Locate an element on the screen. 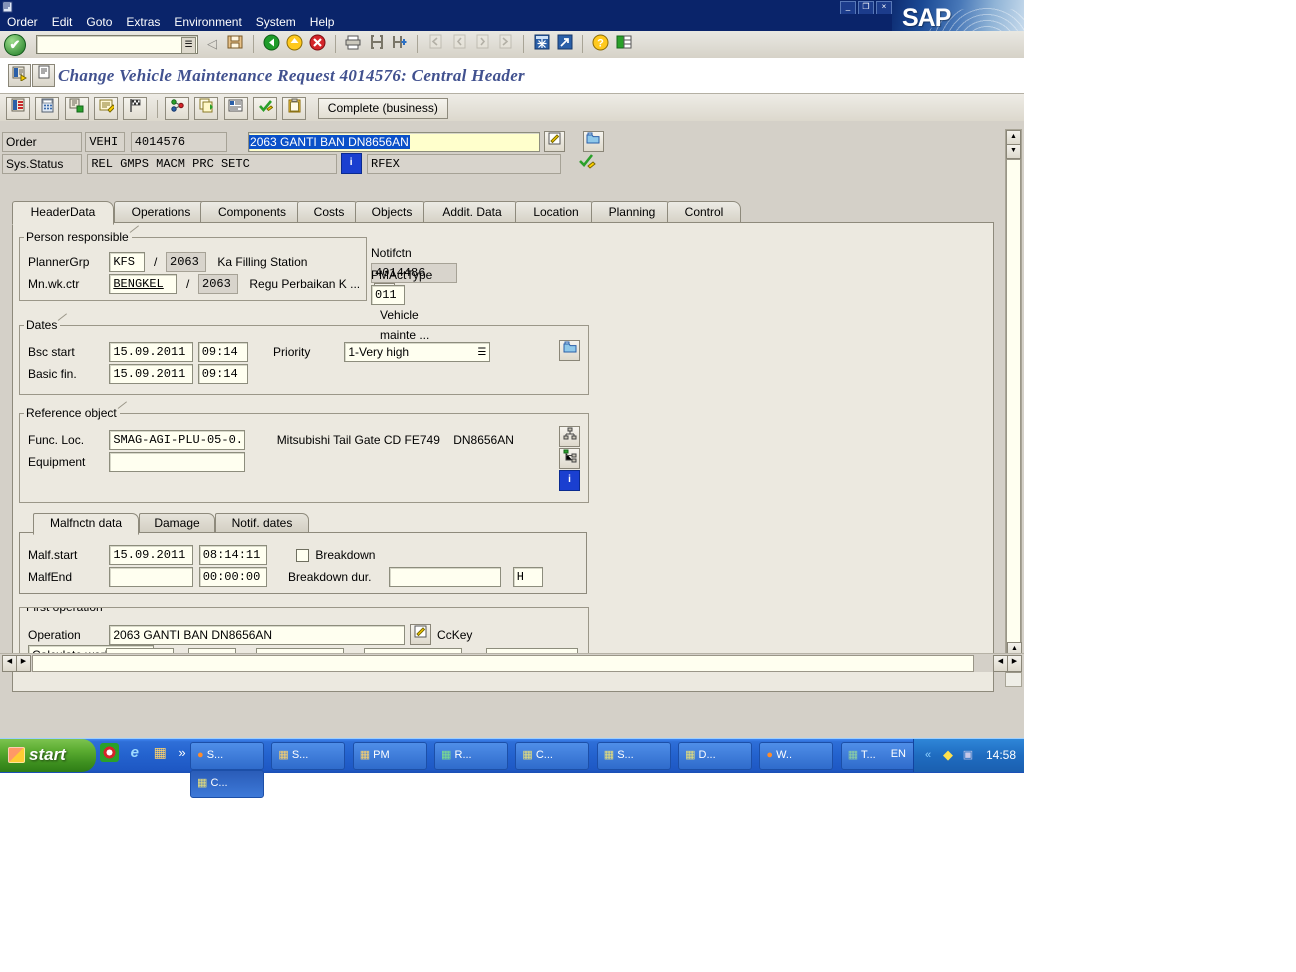  task-button-2: ▦ PM is located at coordinates (389, 756).